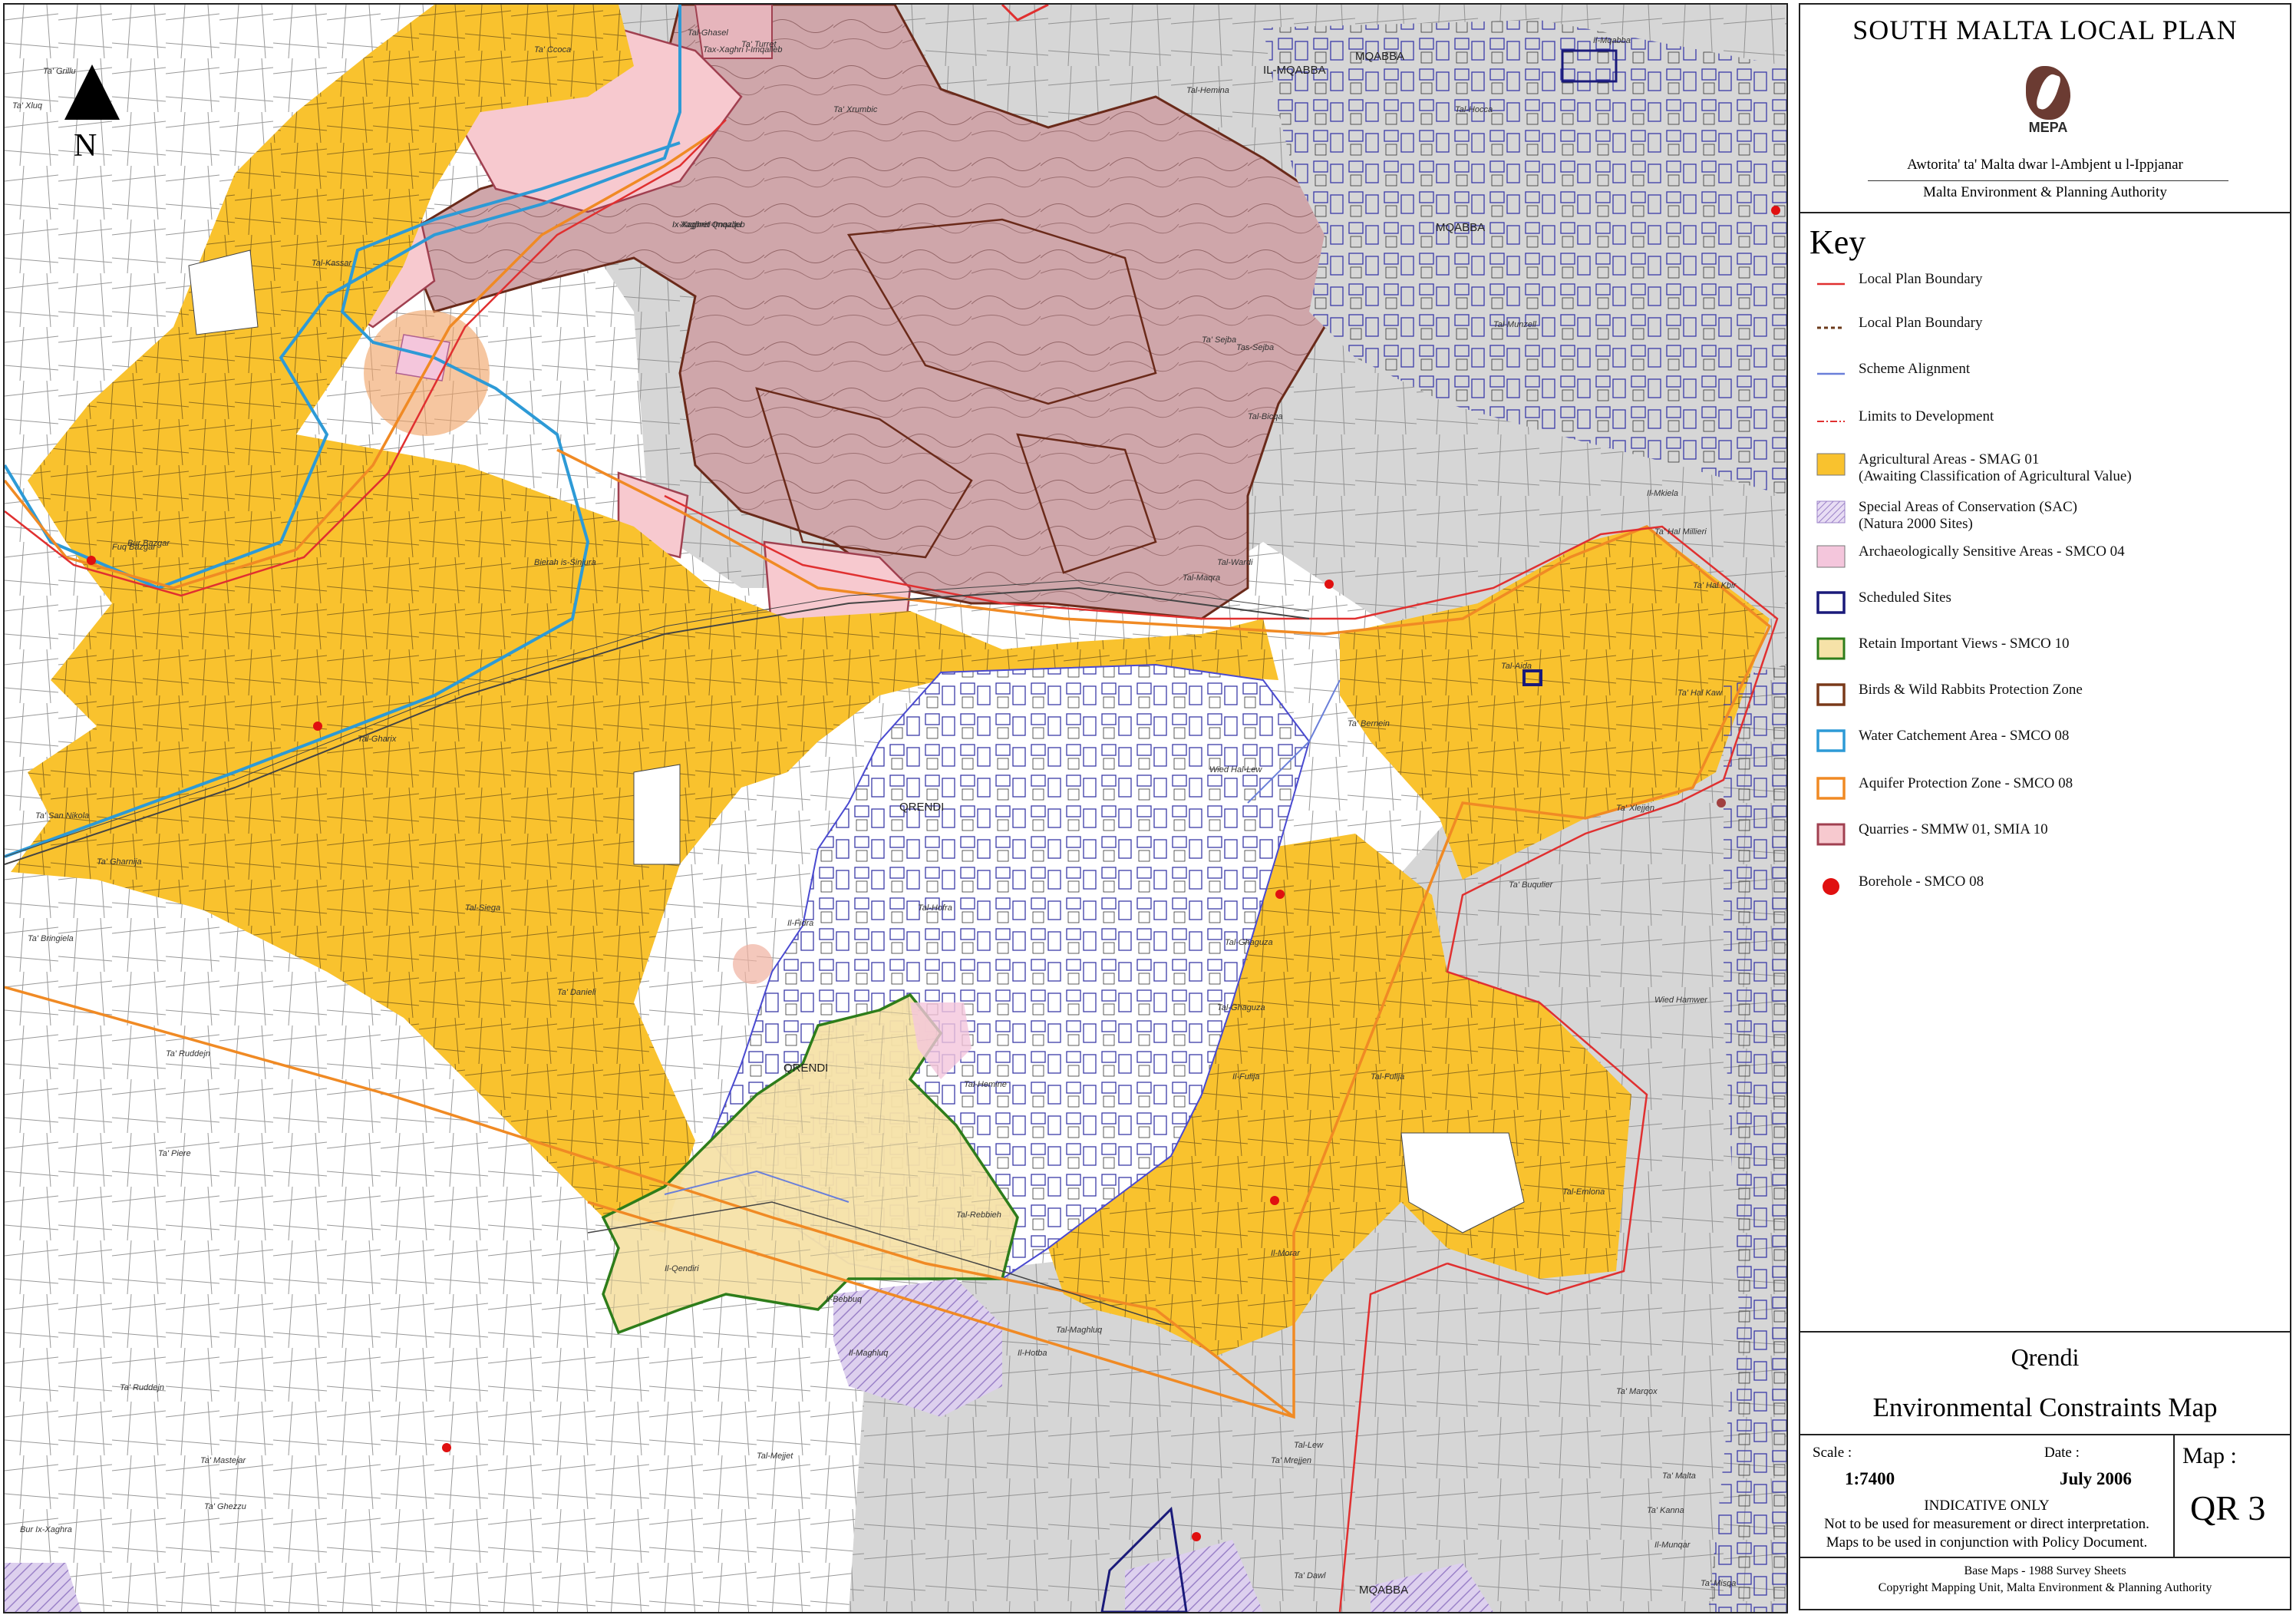 The height and width of the screenshot is (1615, 2296). I want to click on mepa-logo: MEPA, so click(2048, 102).